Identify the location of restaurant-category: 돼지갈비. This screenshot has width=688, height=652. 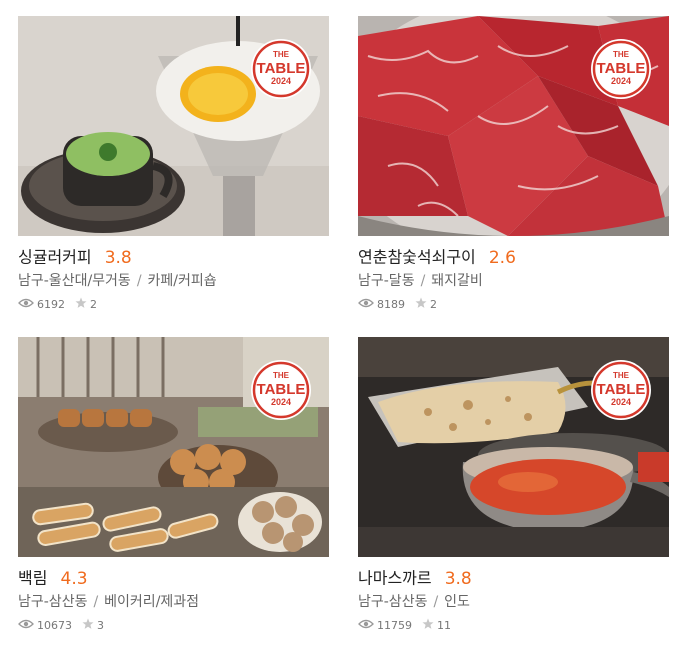
(457, 281).